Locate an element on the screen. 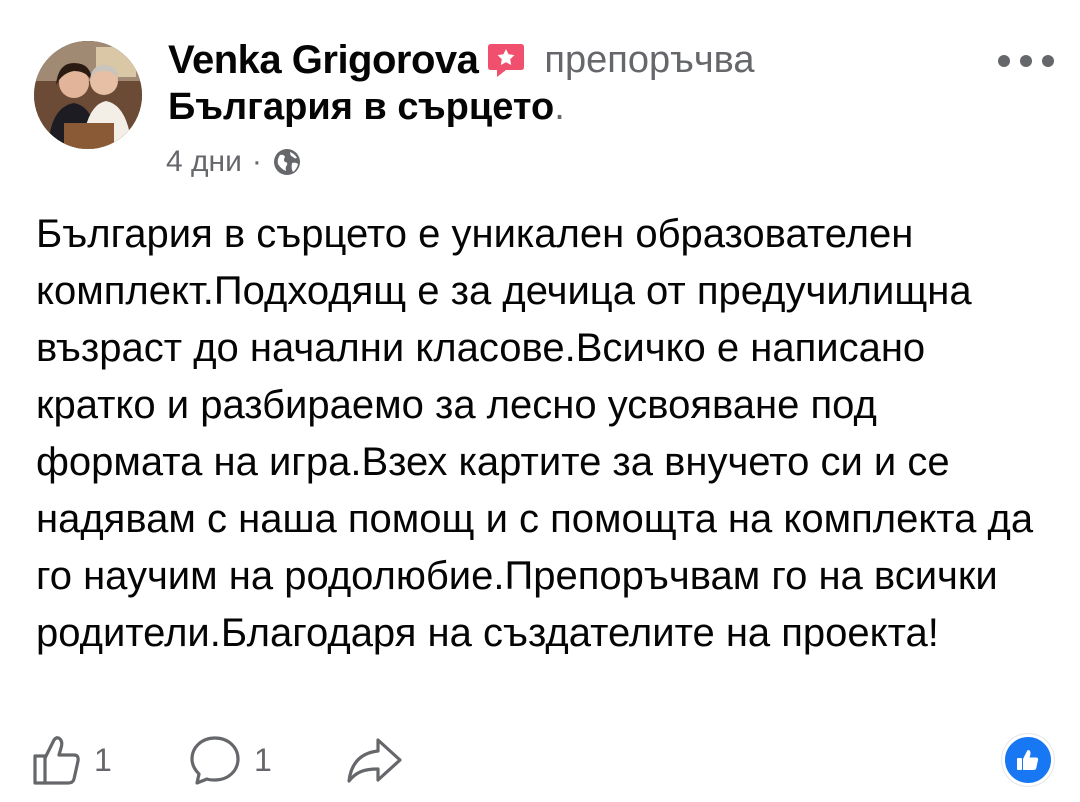 This screenshot has height=802, width=1080. recommended-page-line: България в сърцето . is located at coordinates (366, 107).